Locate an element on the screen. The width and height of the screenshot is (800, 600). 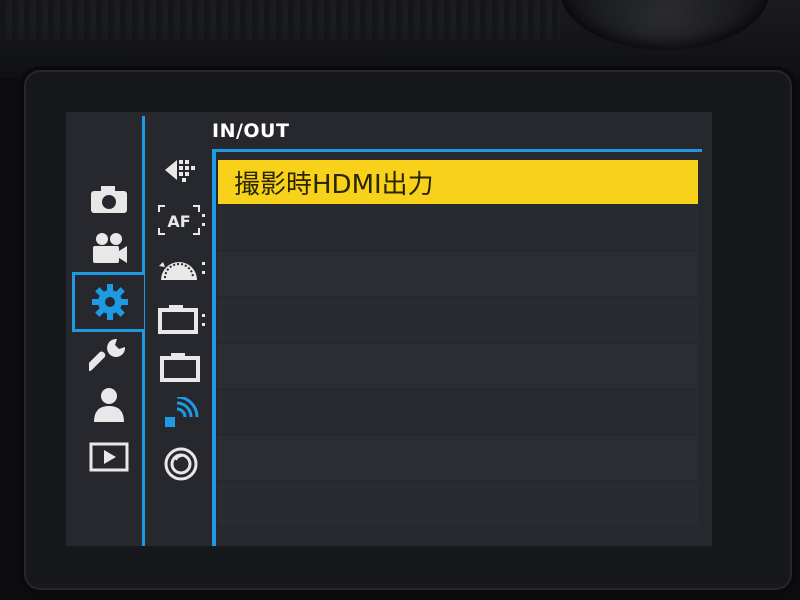
category-playback is located at coordinates (109, 457).